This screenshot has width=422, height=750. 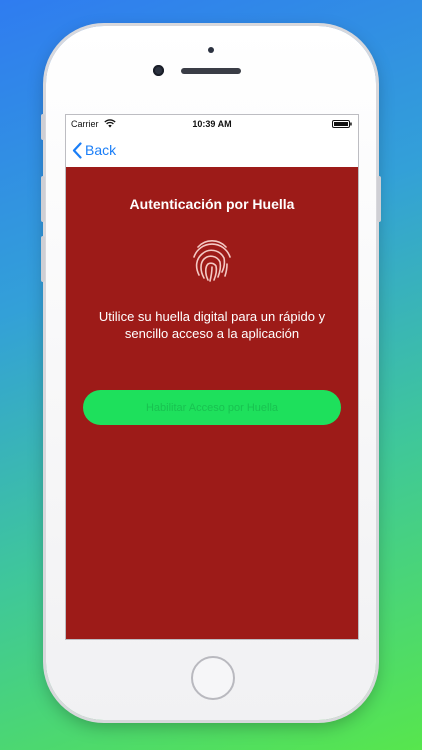 I want to click on earpiece-speaker, so click(x=211, y=71).